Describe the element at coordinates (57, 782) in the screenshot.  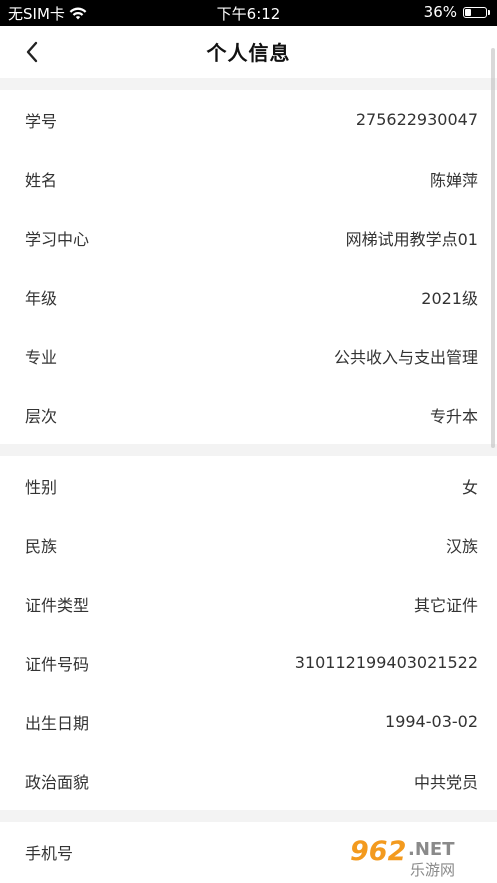
I see `row-label: 政治面貌` at that location.